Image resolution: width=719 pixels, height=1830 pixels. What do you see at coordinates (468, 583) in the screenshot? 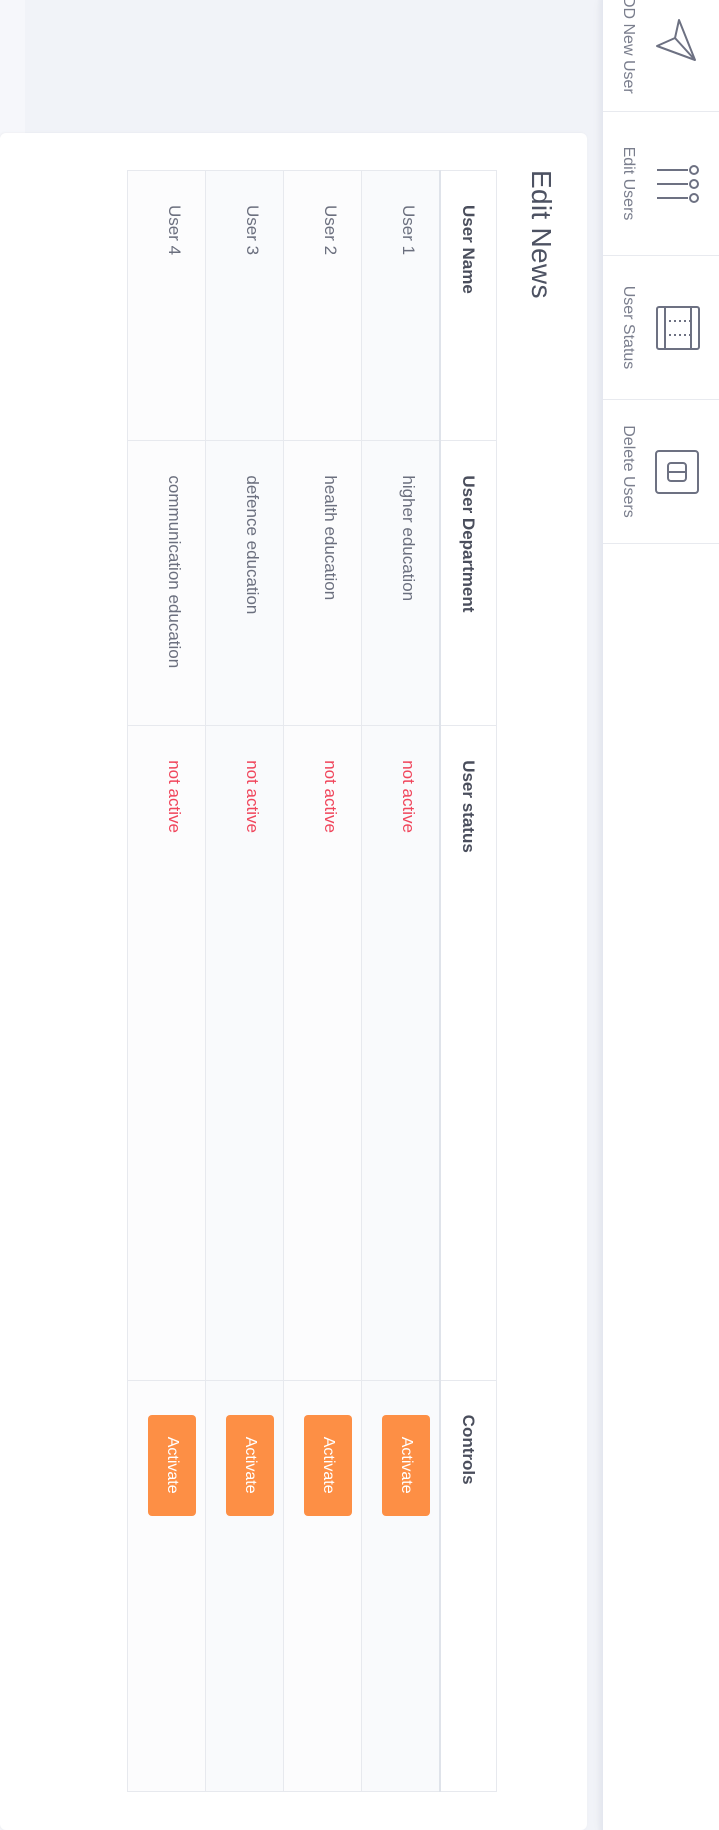
I see `header-user-department: User Department` at bounding box center [468, 583].